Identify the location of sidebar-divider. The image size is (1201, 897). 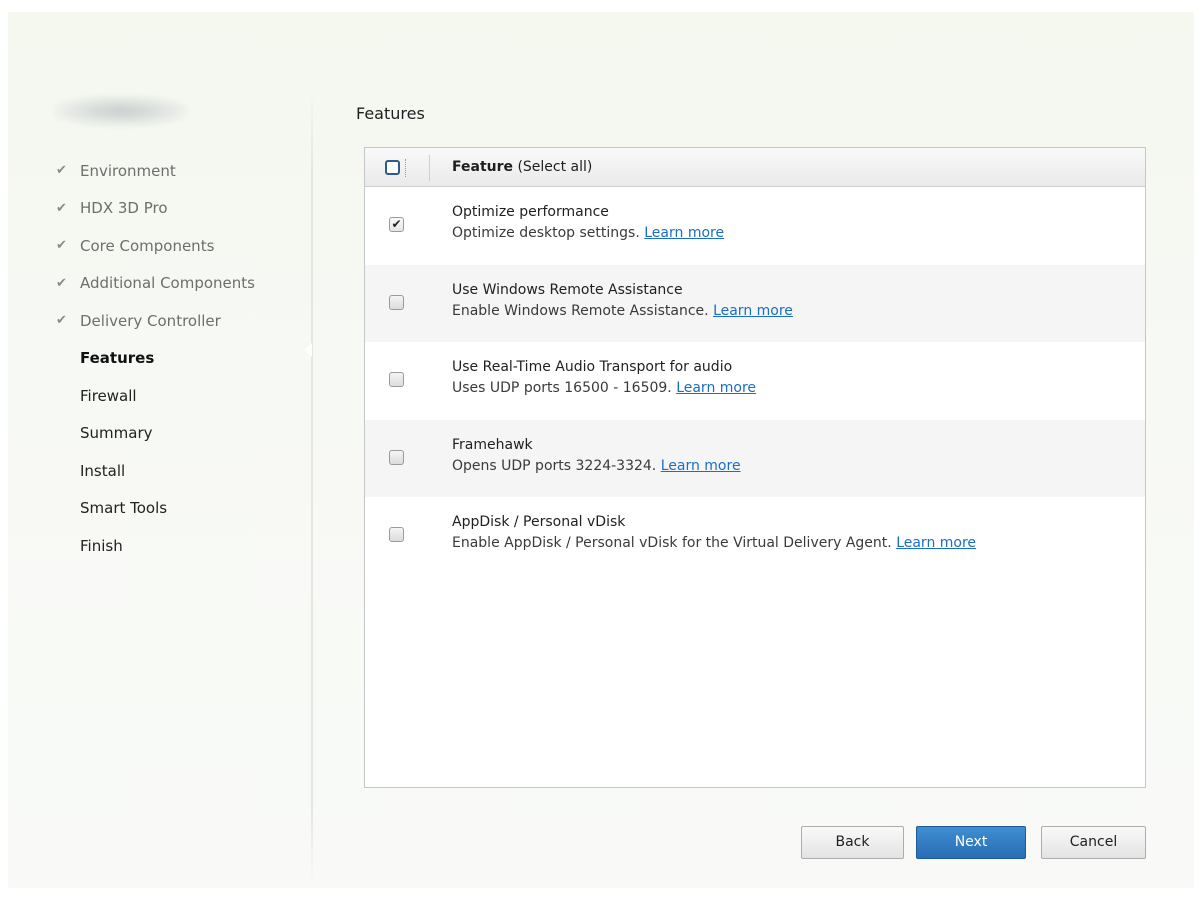
(312, 488).